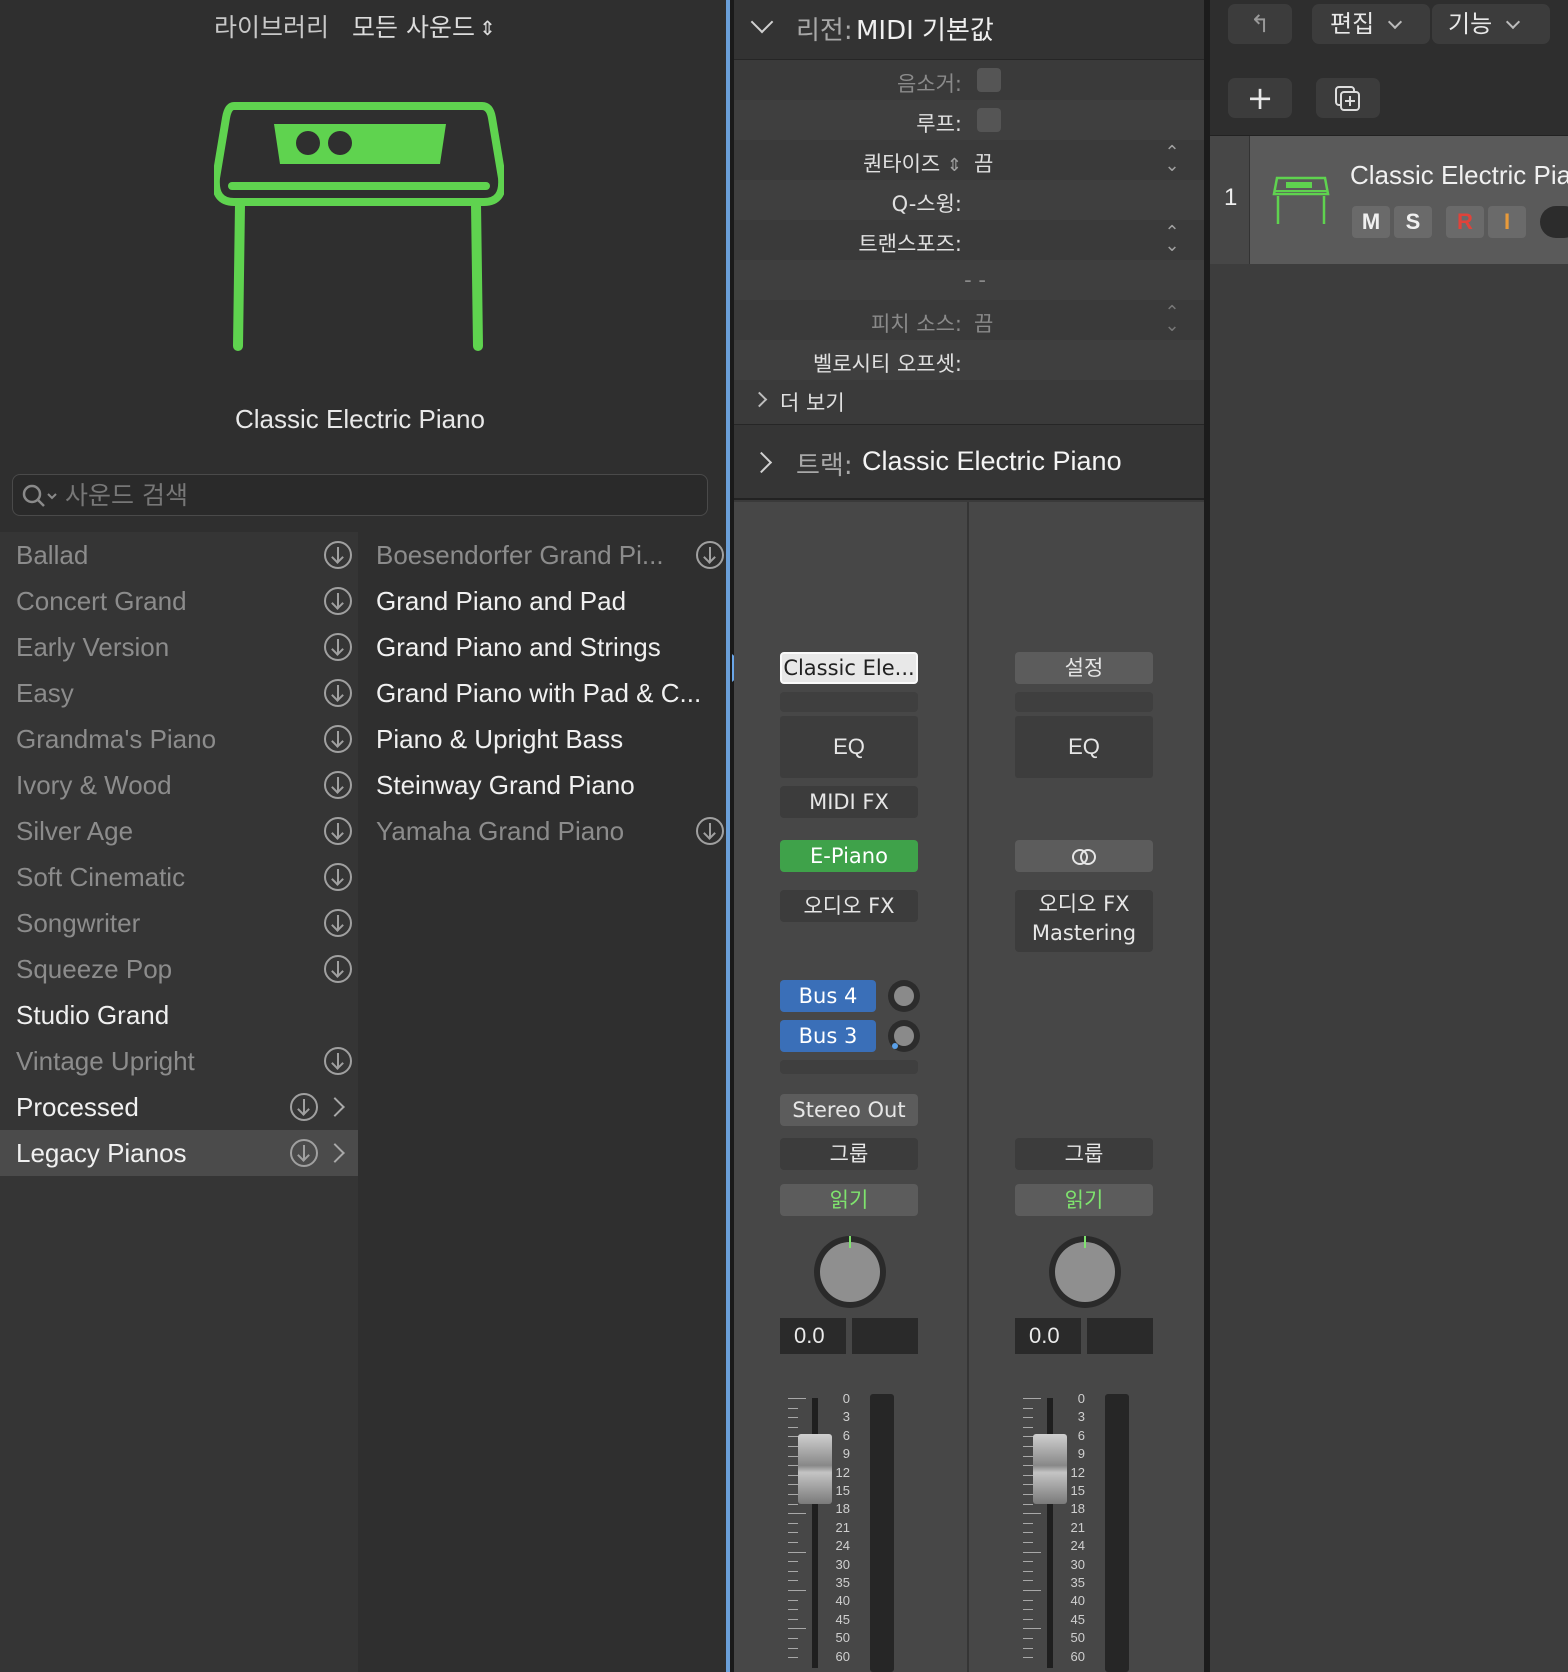 Image resolution: width=1568 pixels, height=1672 pixels. I want to click on pitch-source-stepper-icon: ⌃ ⌄, so click(1172, 319).